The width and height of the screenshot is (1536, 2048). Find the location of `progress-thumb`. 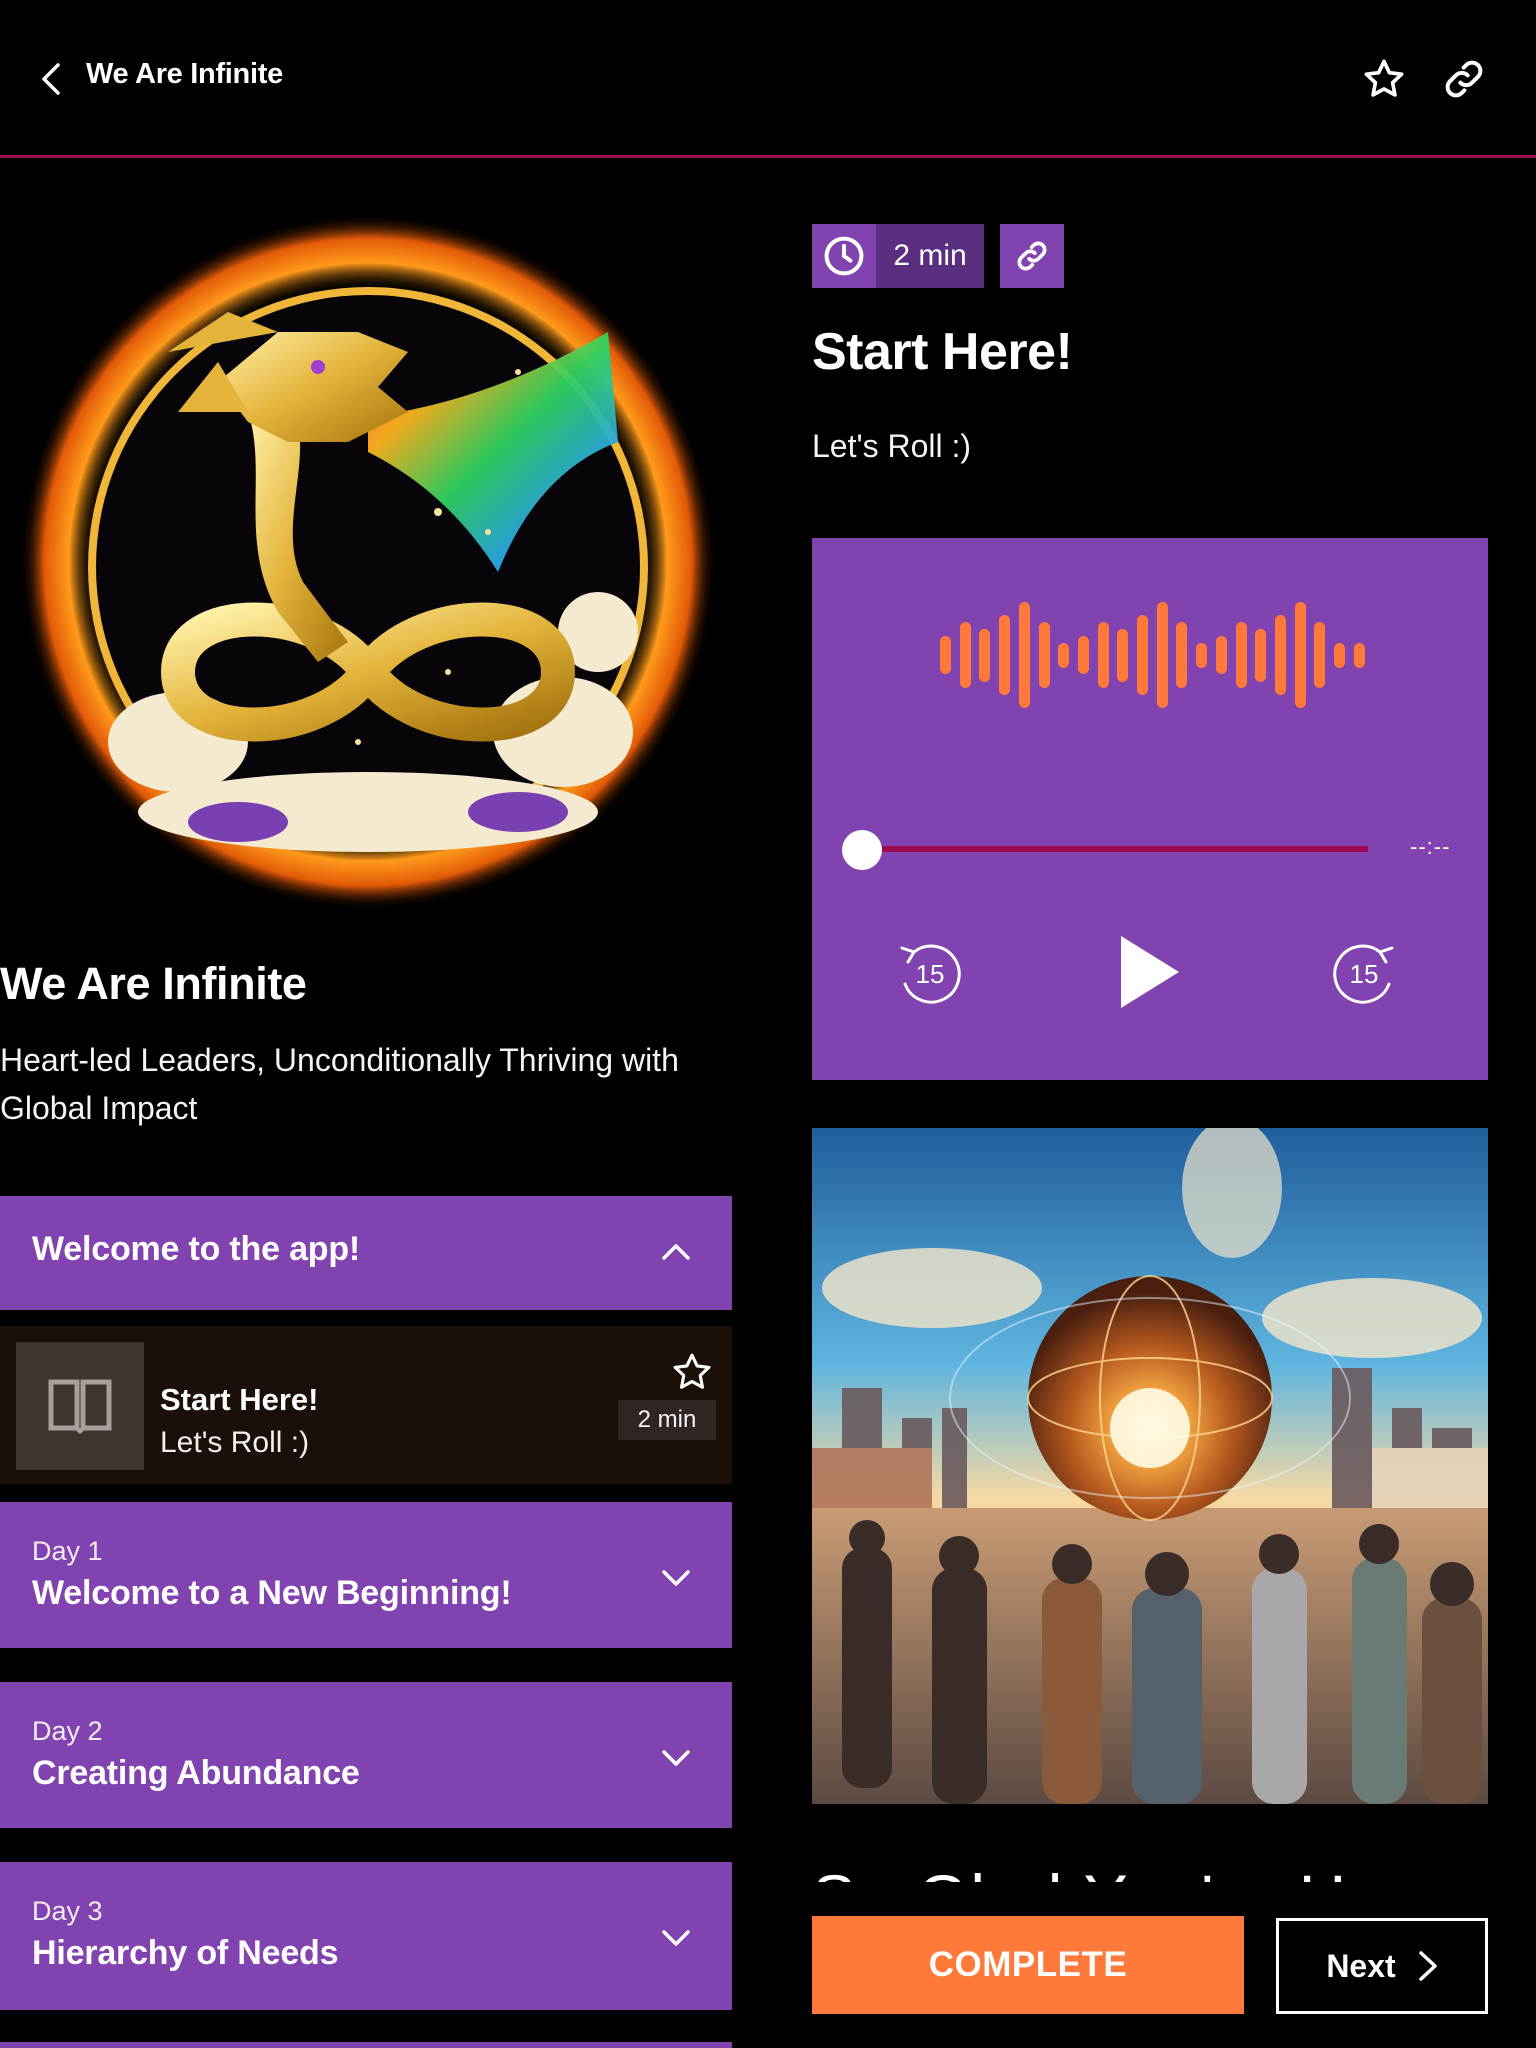

progress-thumb is located at coordinates (862, 850).